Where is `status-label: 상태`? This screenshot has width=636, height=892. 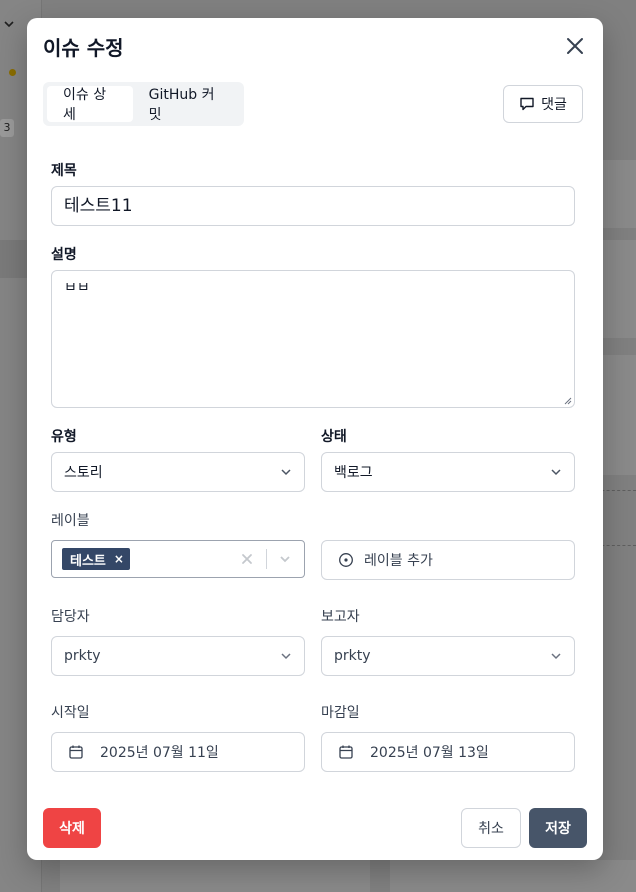 status-label: 상태 is located at coordinates (334, 437).